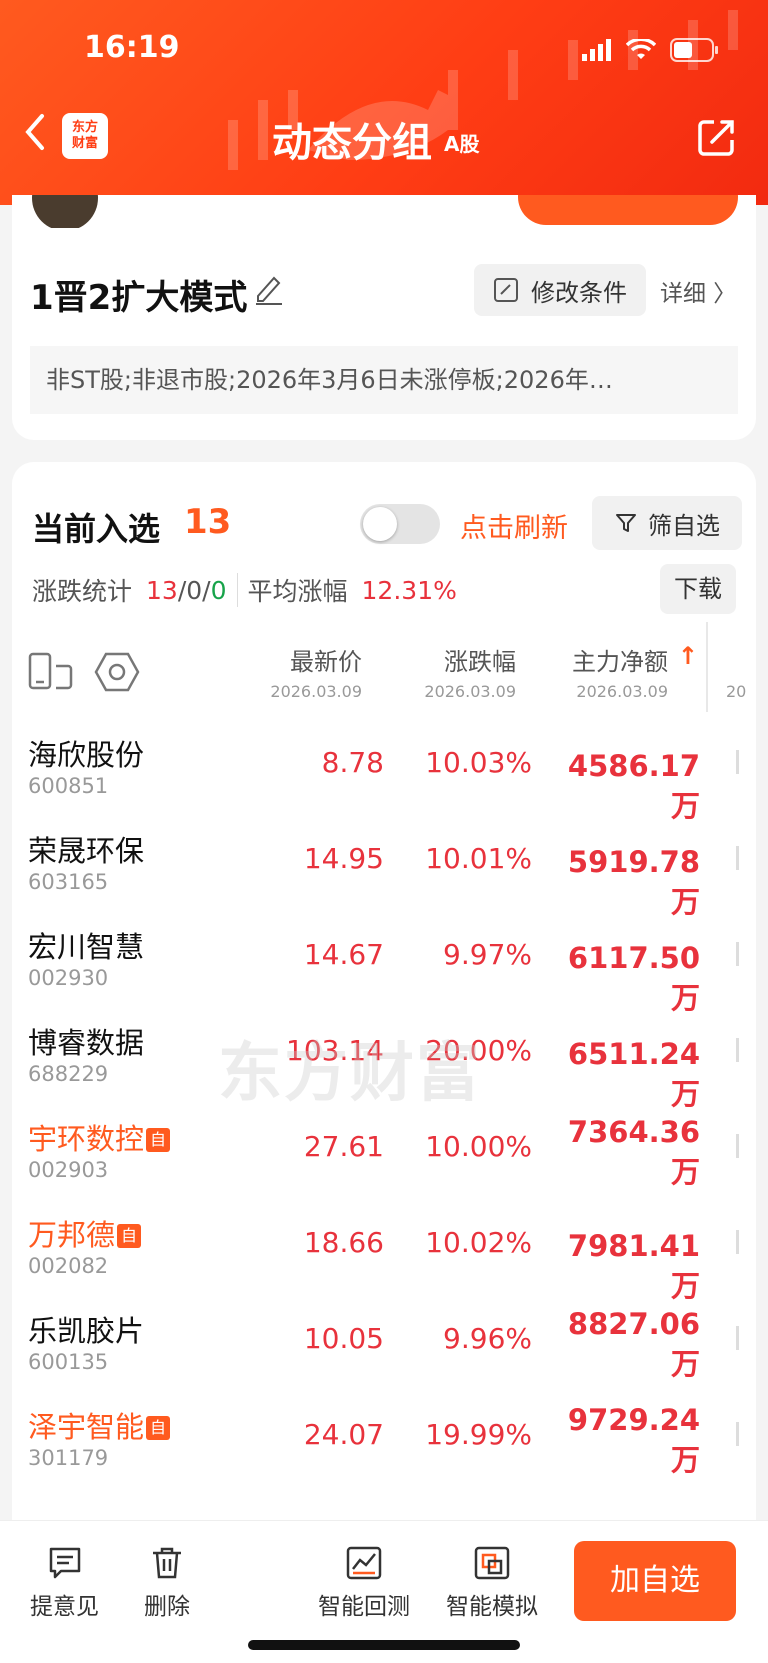 The height and width of the screenshot is (1663, 768). I want to click on stock-price: 14.67, so click(343, 954).